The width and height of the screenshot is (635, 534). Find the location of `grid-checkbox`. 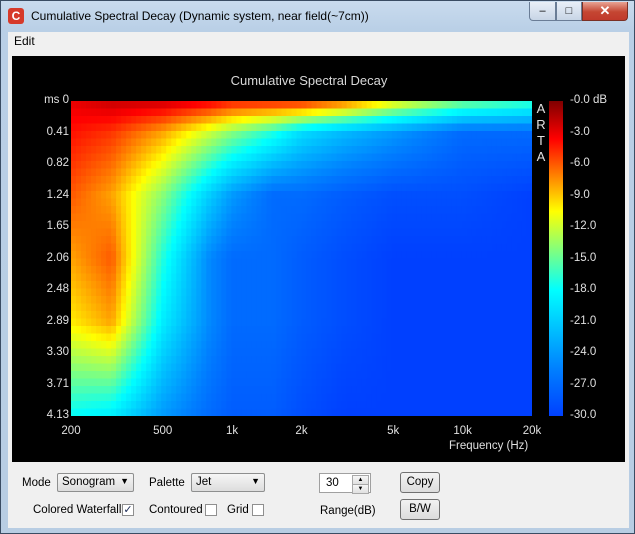

grid-checkbox is located at coordinates (258, 510).